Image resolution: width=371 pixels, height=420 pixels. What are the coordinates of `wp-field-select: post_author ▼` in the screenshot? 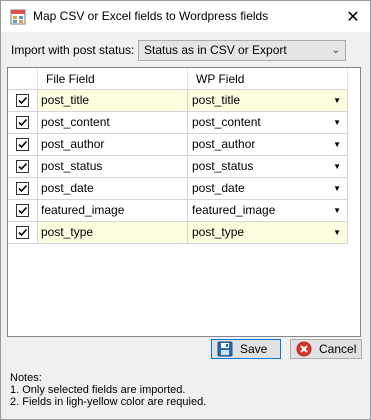 It's located at (268, 145).